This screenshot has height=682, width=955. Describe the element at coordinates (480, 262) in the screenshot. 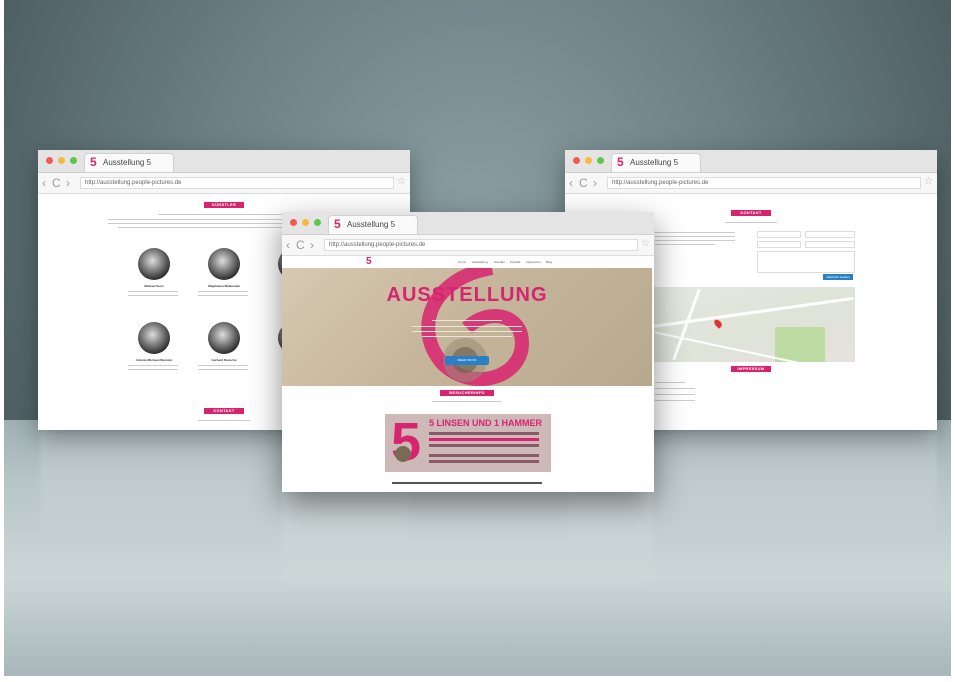

I see `nav-link-ausstellung: Ausstellung` at that location.